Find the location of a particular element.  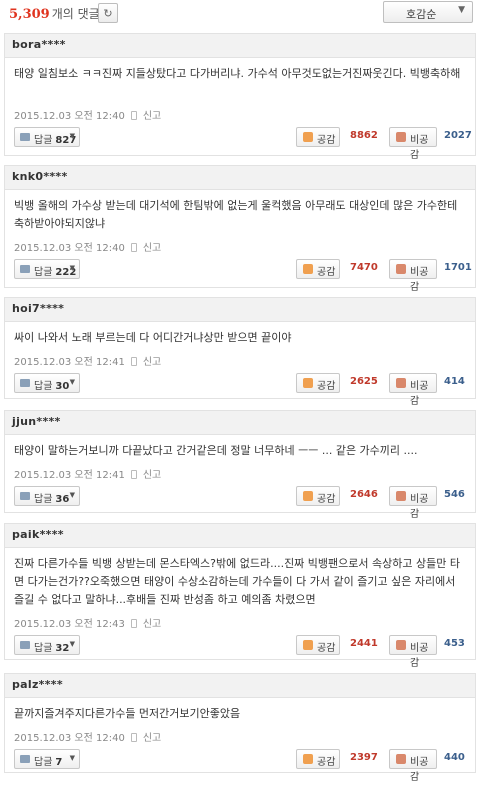

reply-button: 답글 30 ▼ is located at coordinates (47, 383).